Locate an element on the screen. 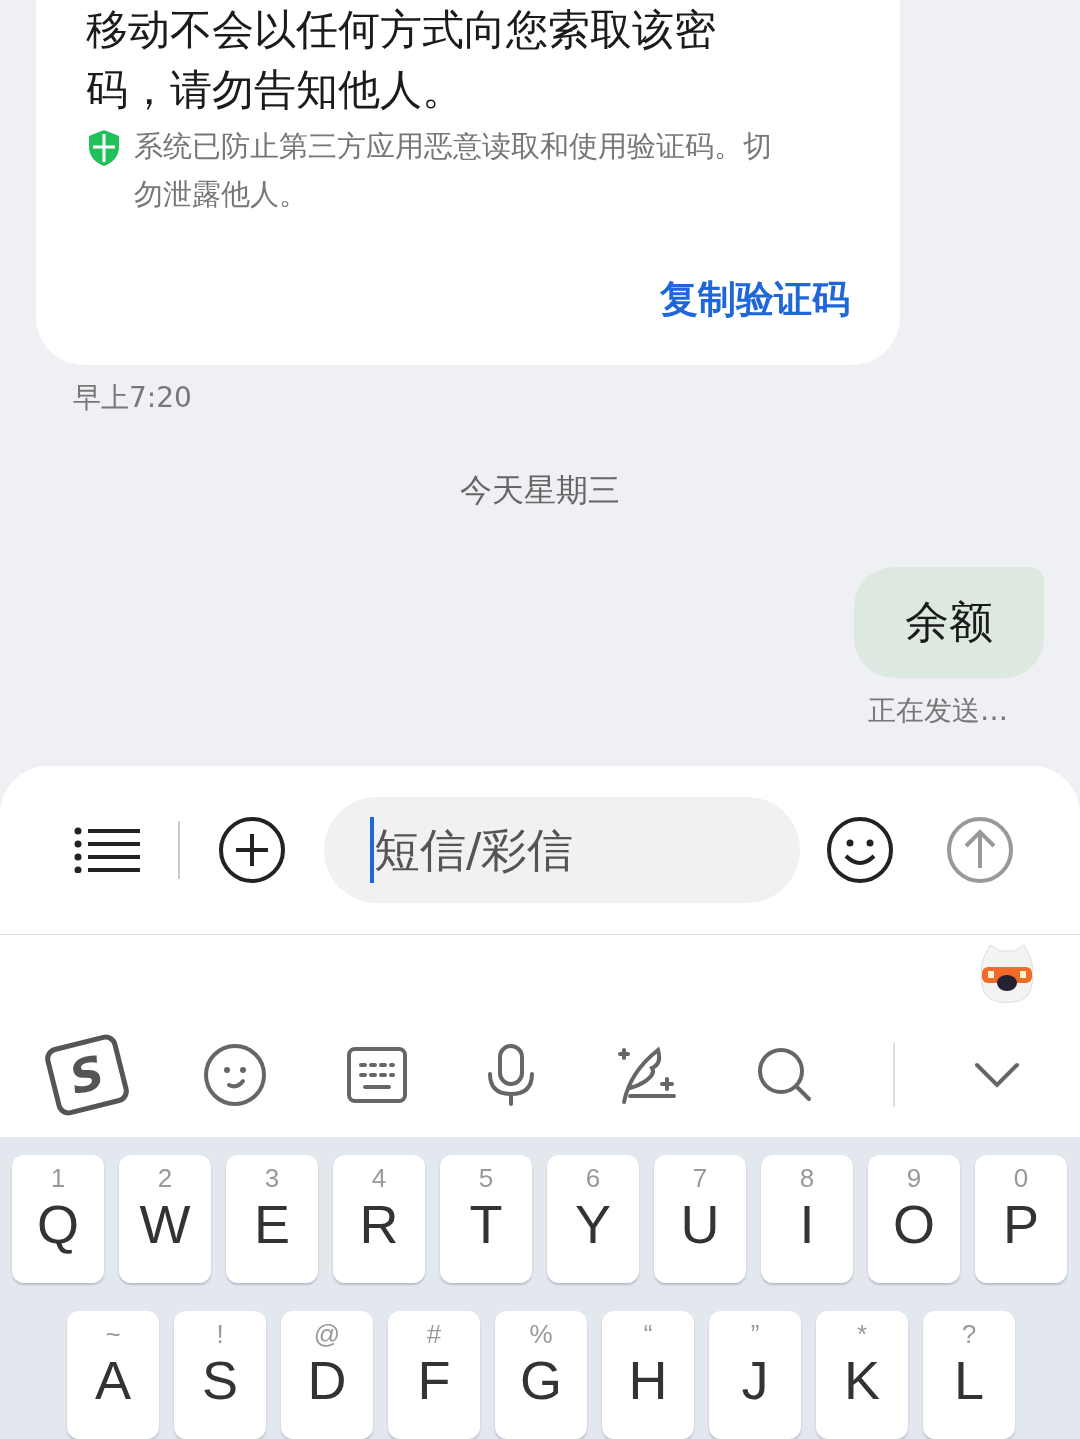  keyboard-key: 4 R is located at coordinates (379, 1219).